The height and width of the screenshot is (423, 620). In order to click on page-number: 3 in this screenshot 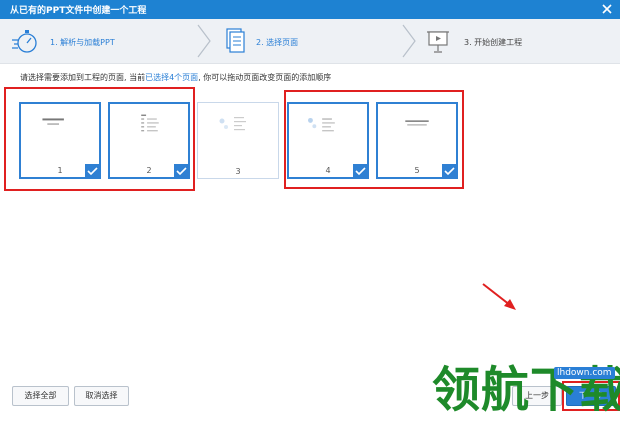, I will do `click(238, 171)`.